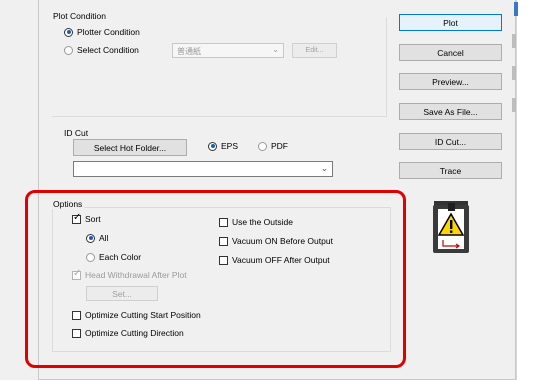  I want to click on select-condition-radio, so click(68, 50).